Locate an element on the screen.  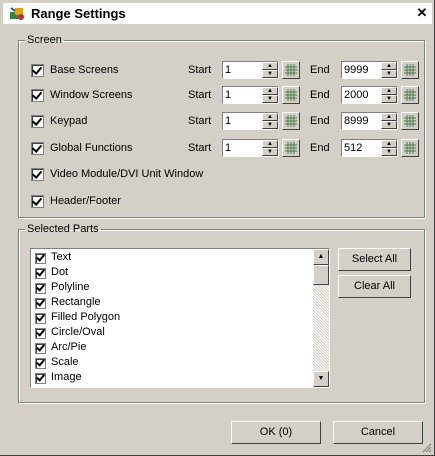
base-screens-checkbox is located at coordinates (37, 70).